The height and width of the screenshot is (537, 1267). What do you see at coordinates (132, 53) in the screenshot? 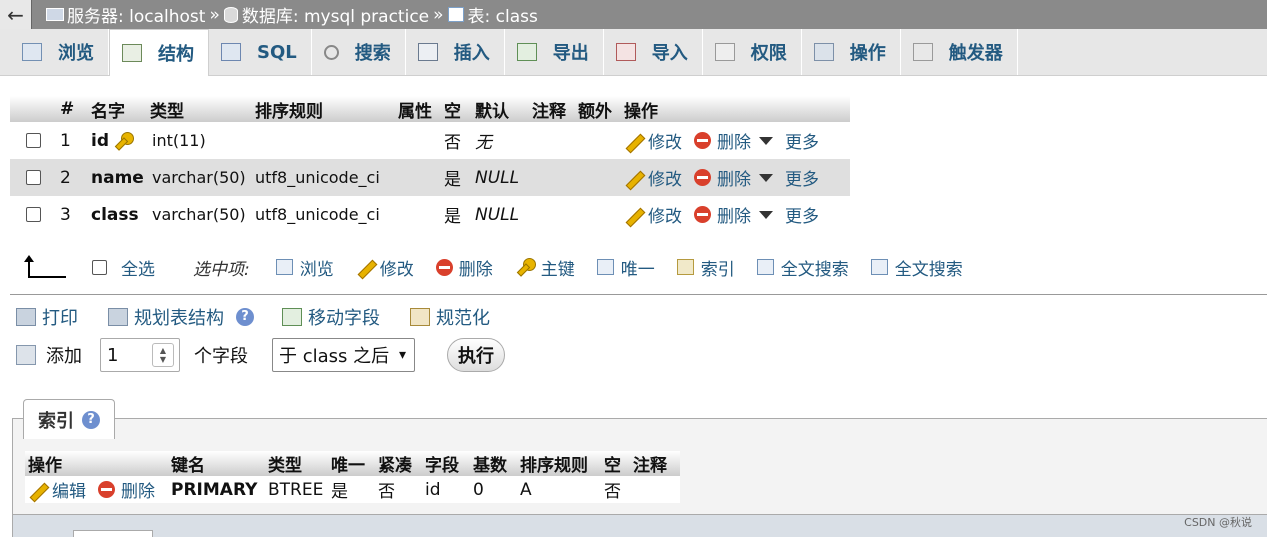
I see `structure-icon` at bounding box center [132, 53].